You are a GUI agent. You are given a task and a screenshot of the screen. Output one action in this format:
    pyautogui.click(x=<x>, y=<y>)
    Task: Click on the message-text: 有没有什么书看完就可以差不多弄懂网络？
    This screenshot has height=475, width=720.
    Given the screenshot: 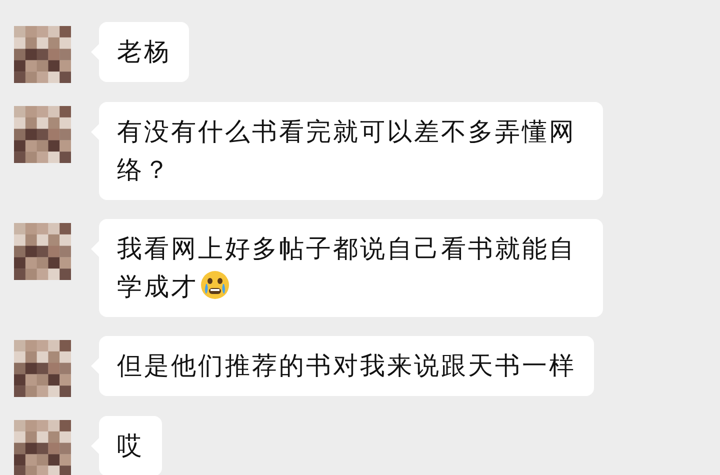 What is the action you would take?
    pyautogui.click(x=346, y=150)
    